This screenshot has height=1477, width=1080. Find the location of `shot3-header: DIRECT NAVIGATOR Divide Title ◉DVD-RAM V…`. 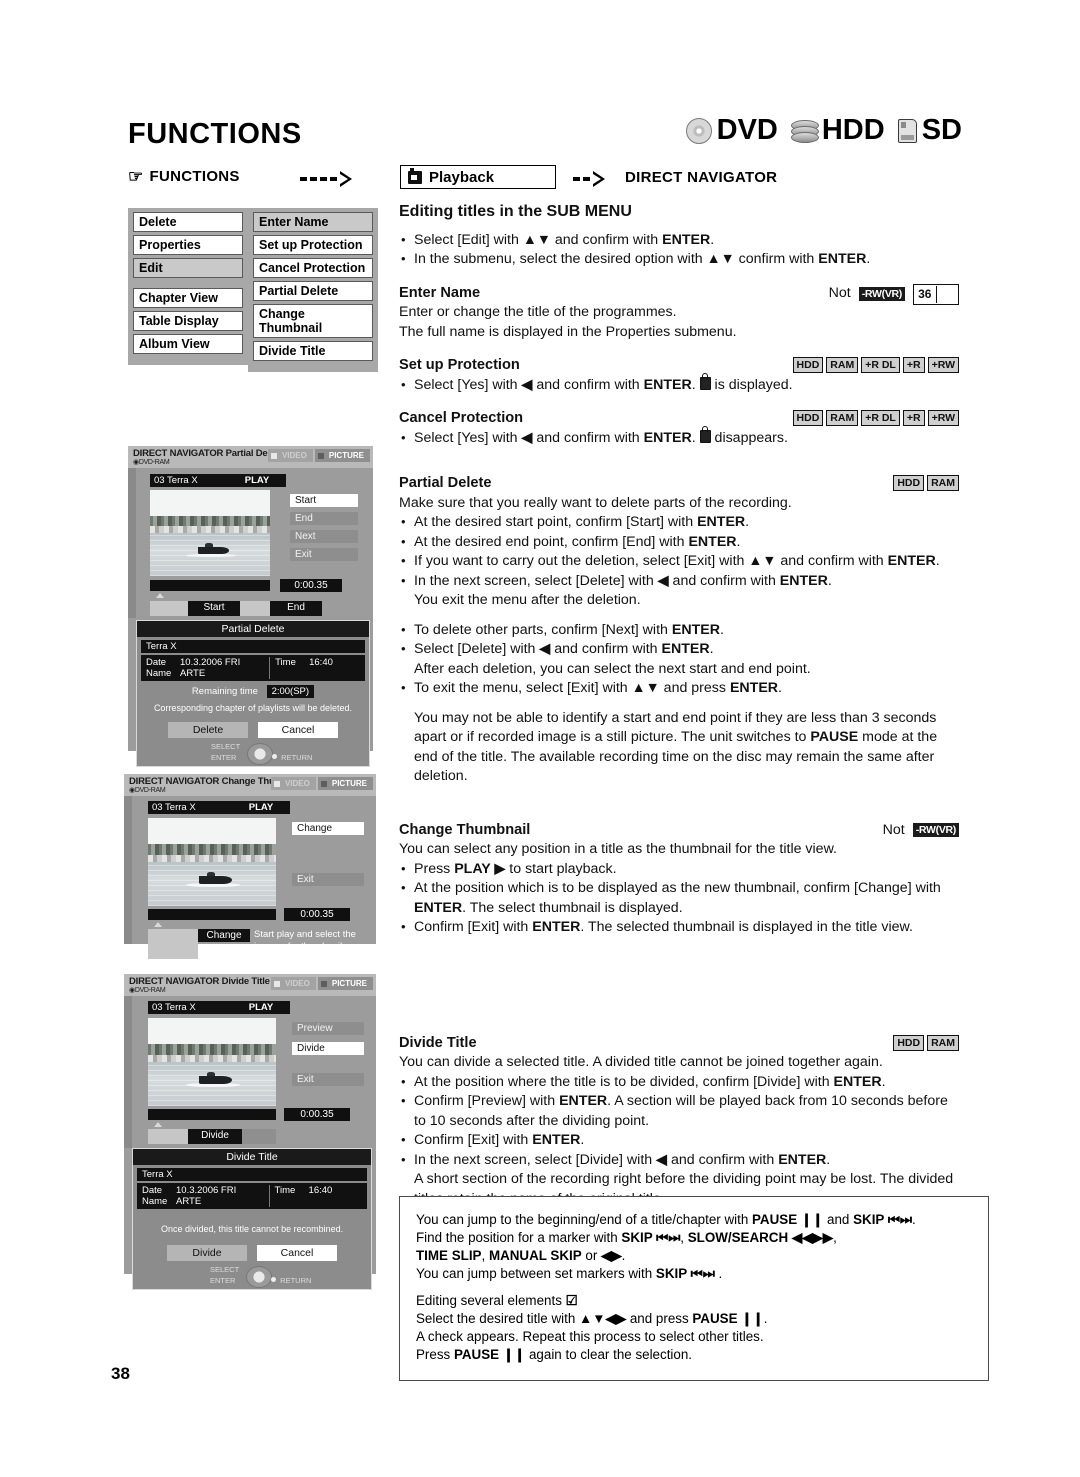

shot3-header: DIRECT NAVIGATOR Divide Title ◉DVD-RAM V… is located at coordinates (250, 985).